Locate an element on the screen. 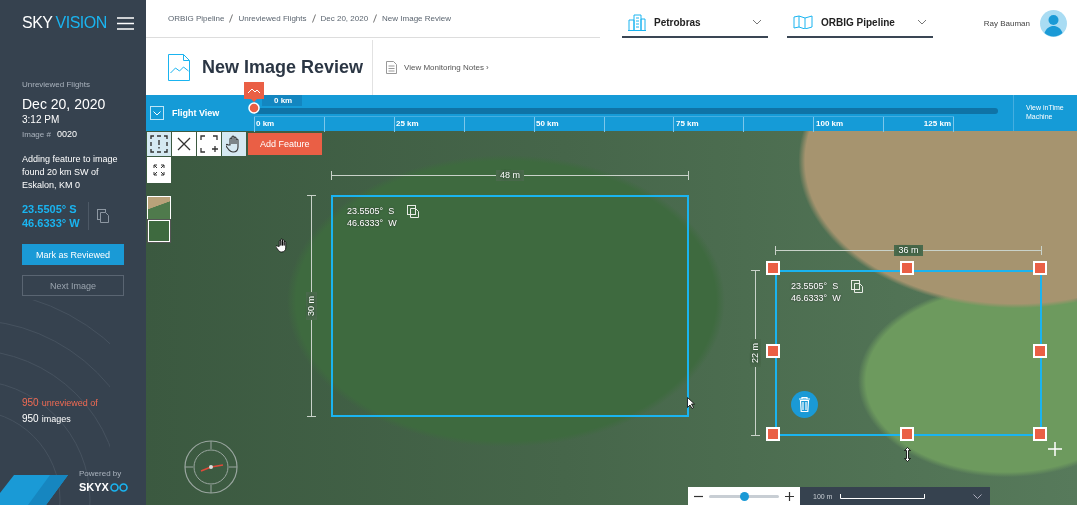 This screenshot has width=1077, height=505. image-number: 0020 is located at coordinates (66, 134).